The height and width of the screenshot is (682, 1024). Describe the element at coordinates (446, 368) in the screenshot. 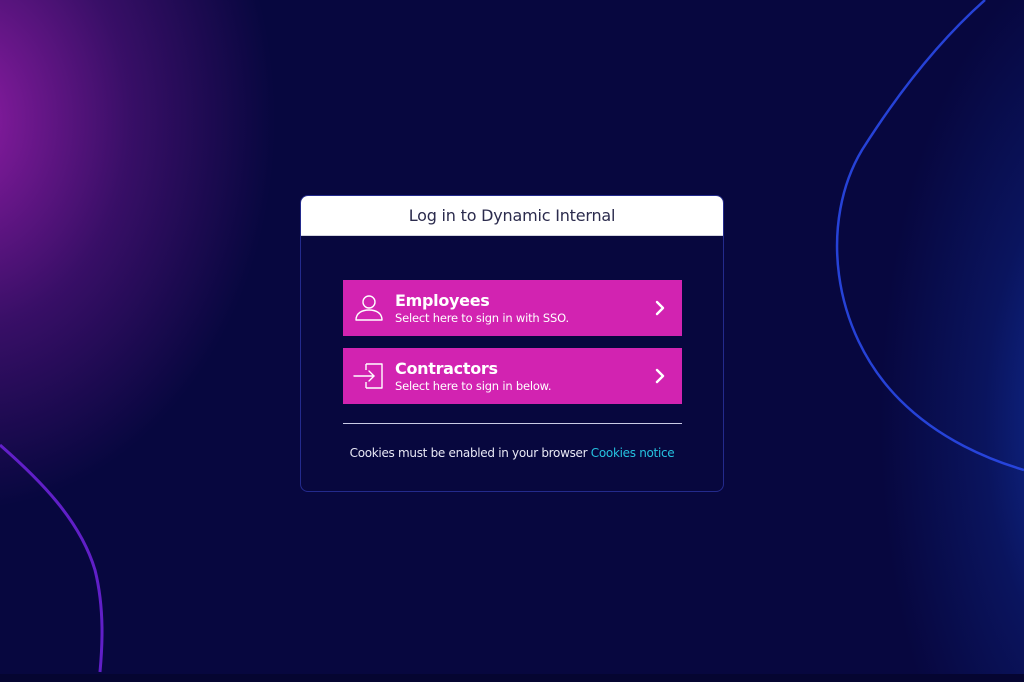

I see `contractors-label: Contractors` at that location.